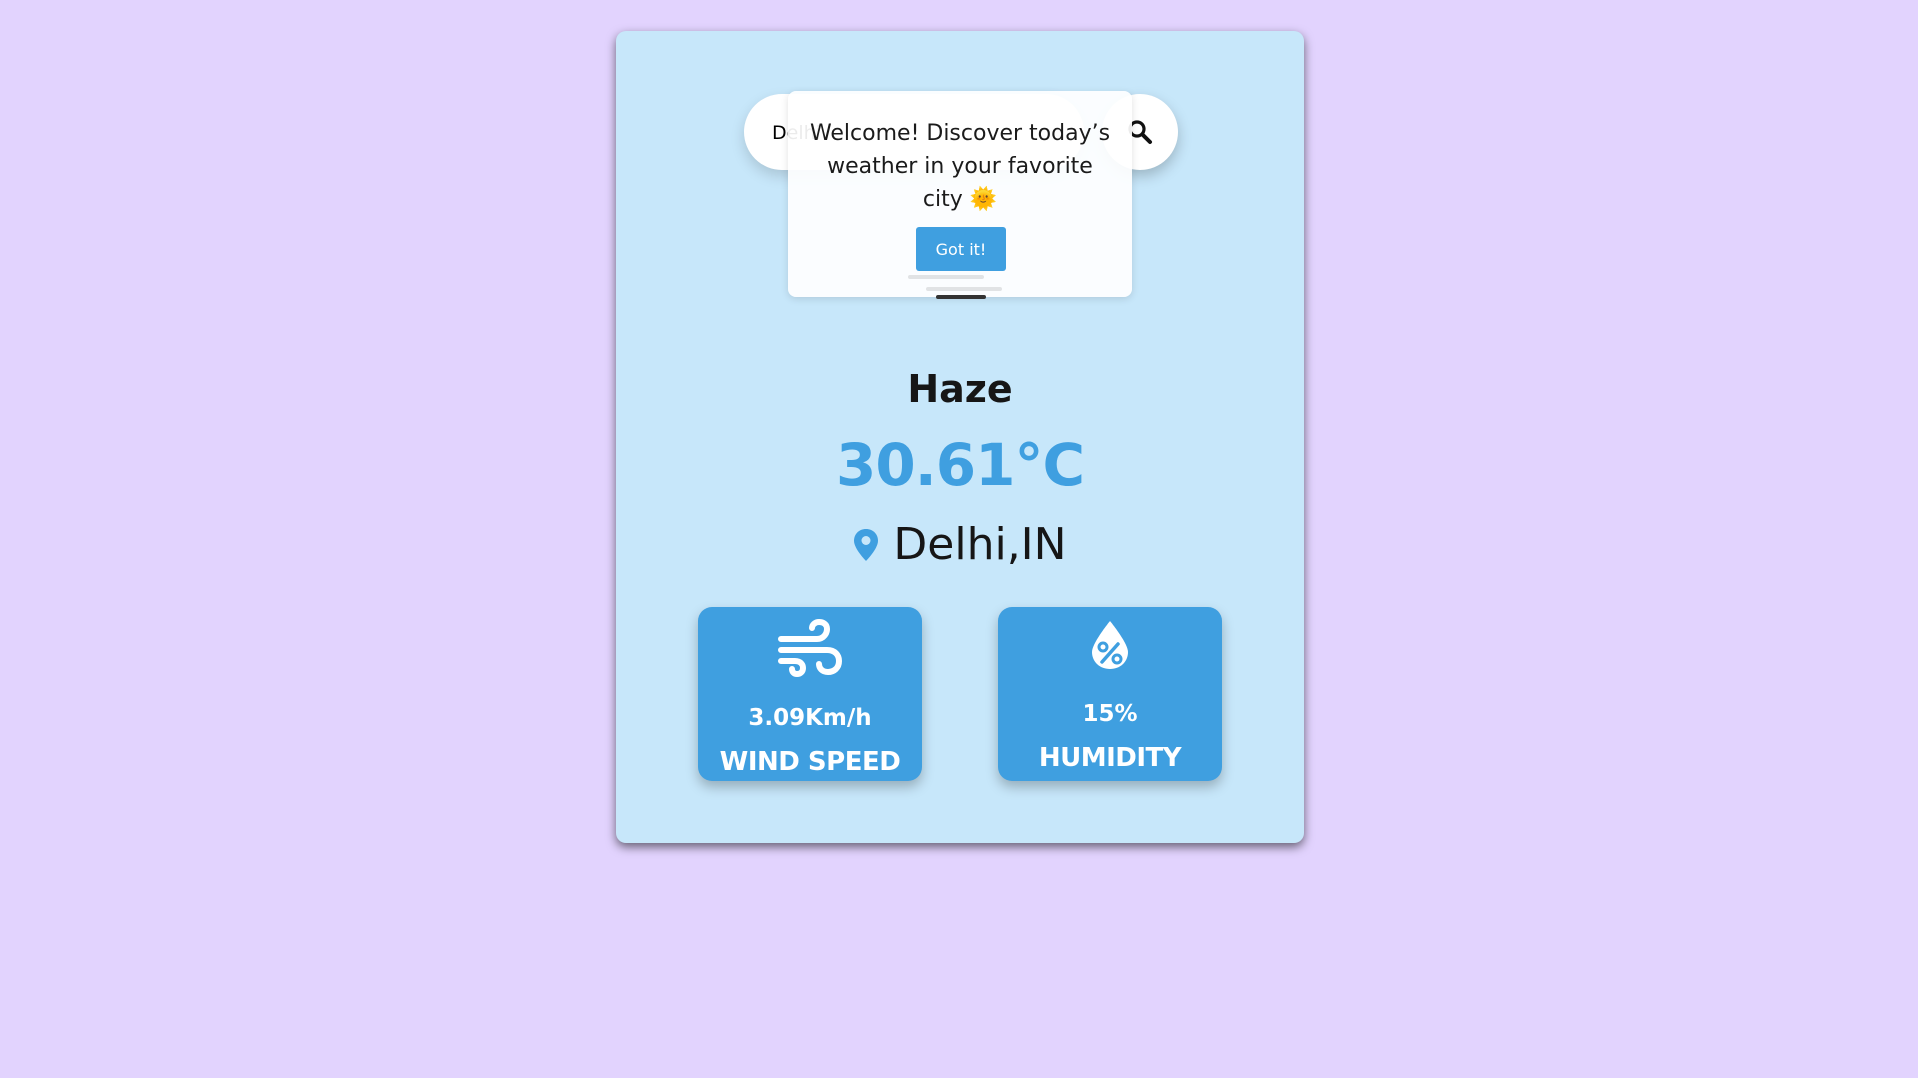 This screenshot has height=1078, width=1918. Describe the element at coordinates (960, 465) in the screenshot. I see `temperature: 30.61°C` at that location.